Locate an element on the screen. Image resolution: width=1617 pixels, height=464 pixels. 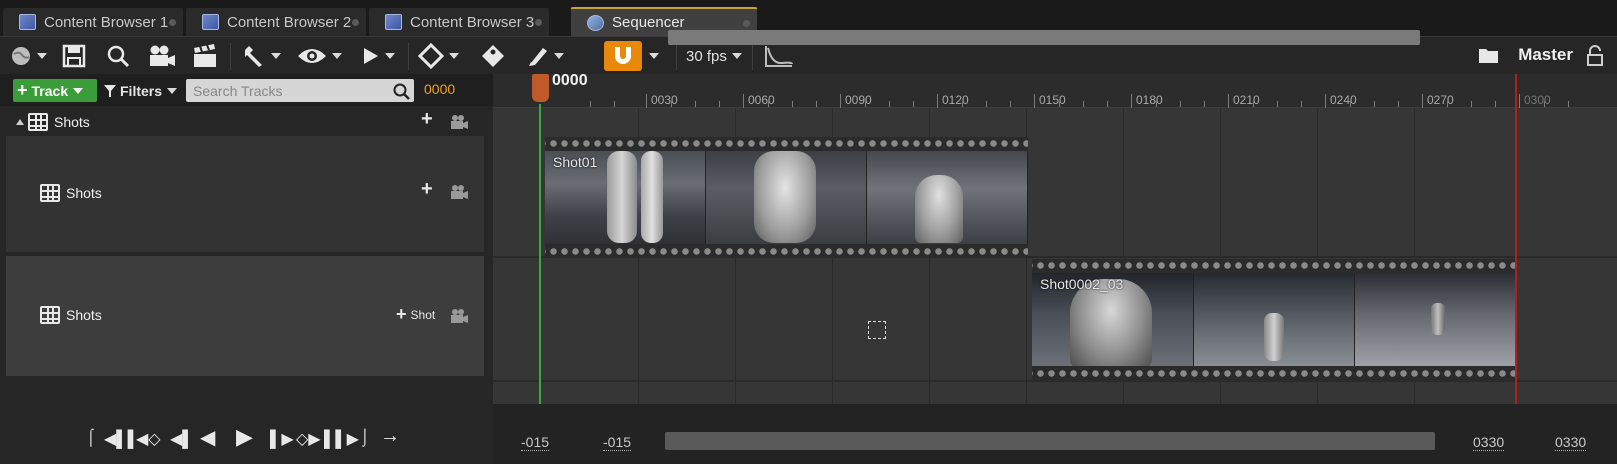
step-forward-button: ▌▶ is located at coordinates (282, 439).